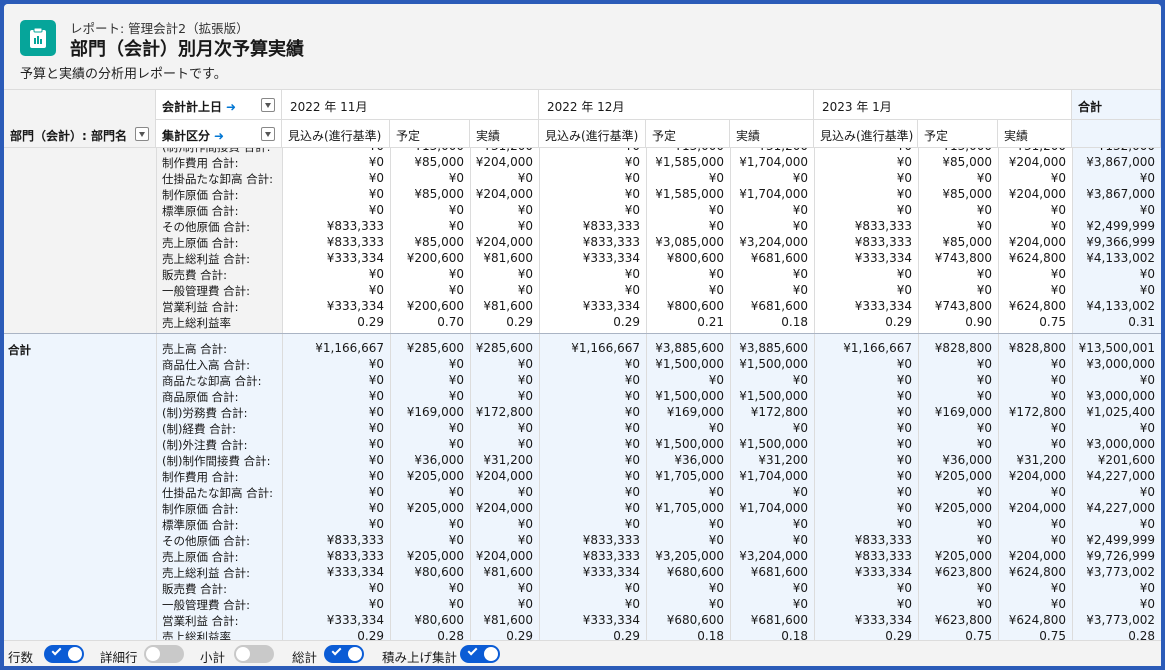 The image size is (1165, 670). Describe the element at coordinates (582, 380) in the screenshot. I see `table-row: 商品たな卸高 合計: ¥0 ¥0 ¥0 ¥0 ¥0 ¥0 ¥0 ¥0 ¥0 ¥0` at that location.